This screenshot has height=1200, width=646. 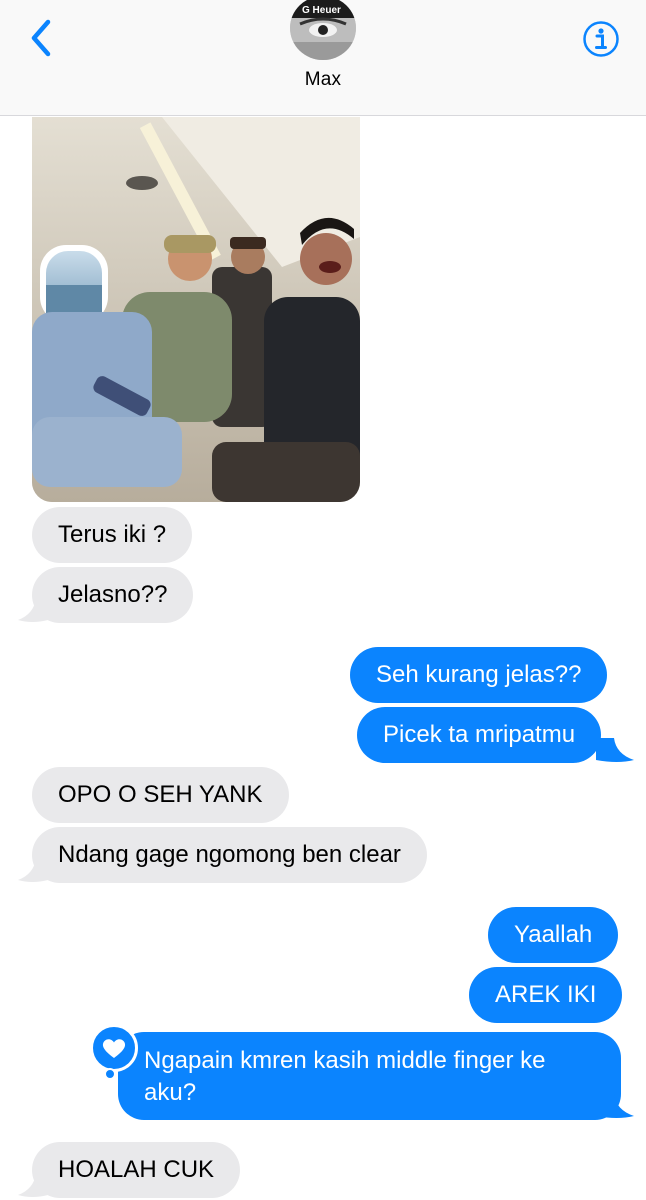 I want to click on conversation-header: G Heuer Max, so click(x=323, y=58).